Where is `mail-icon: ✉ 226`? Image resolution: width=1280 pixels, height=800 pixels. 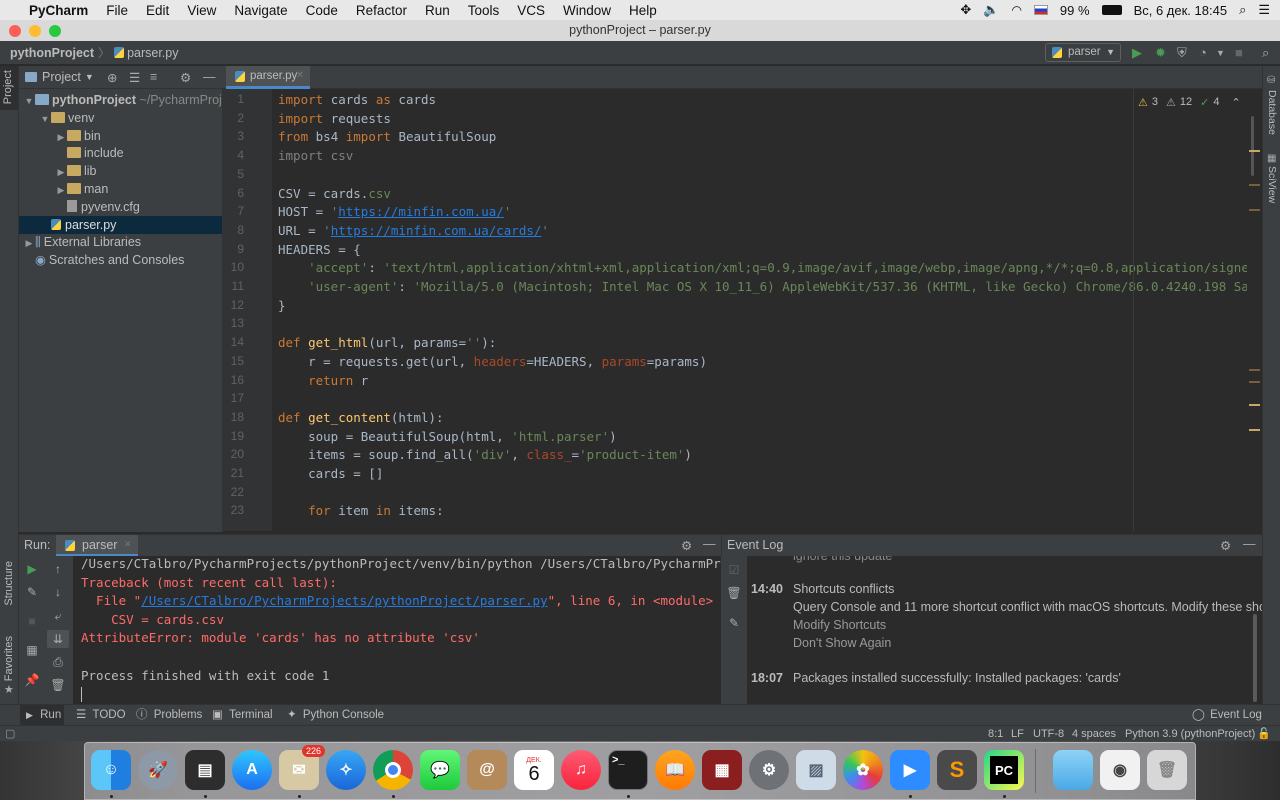
mail-icon: ✉ 226 is located at coordinates (302, 767).